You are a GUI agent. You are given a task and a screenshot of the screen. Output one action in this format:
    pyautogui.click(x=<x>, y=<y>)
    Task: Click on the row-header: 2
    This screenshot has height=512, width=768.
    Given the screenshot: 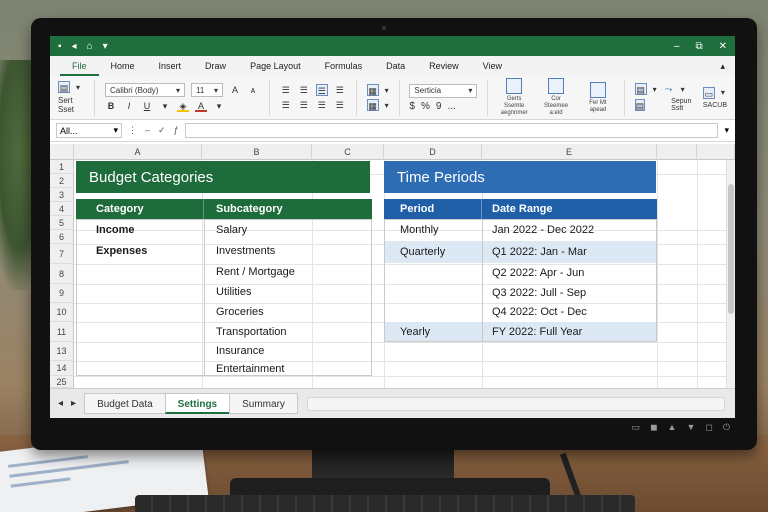 What is the action you would take?
    pyautogui.click(x=62, y=181)
    